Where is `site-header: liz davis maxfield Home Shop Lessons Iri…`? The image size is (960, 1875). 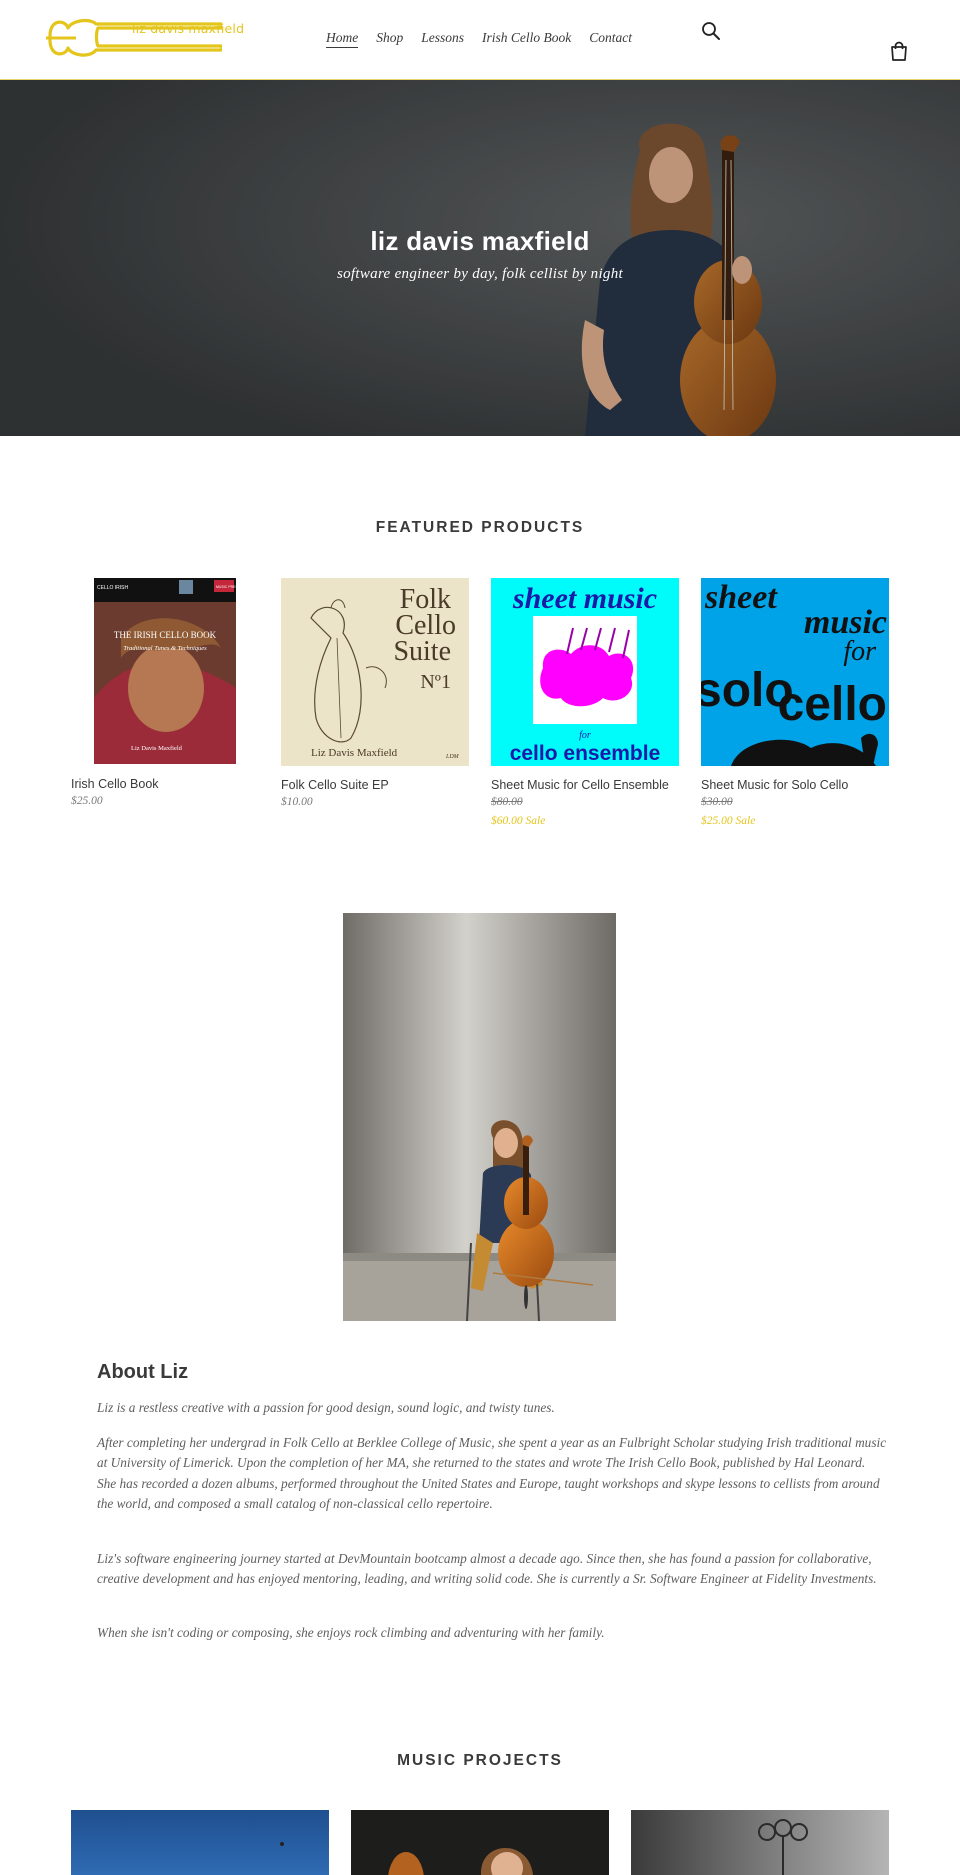
site-header: liz davis maxfield Home Shop Lessons Iri… is located at coordinates (480, 40).